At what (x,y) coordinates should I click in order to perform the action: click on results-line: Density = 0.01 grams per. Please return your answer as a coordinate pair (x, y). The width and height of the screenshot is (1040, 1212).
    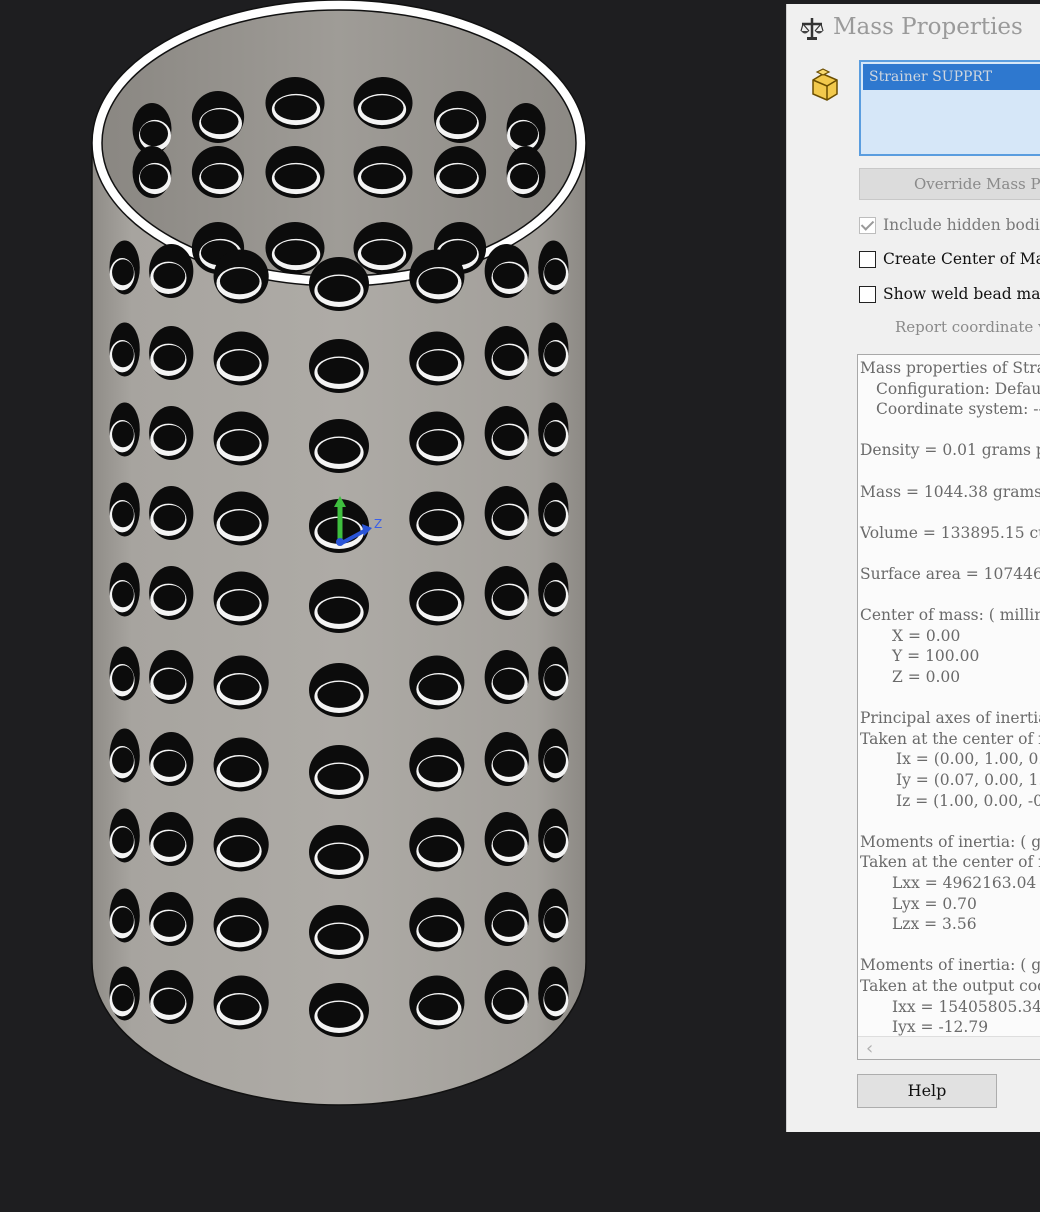
    Looking at the image, I should click on (950, 450).